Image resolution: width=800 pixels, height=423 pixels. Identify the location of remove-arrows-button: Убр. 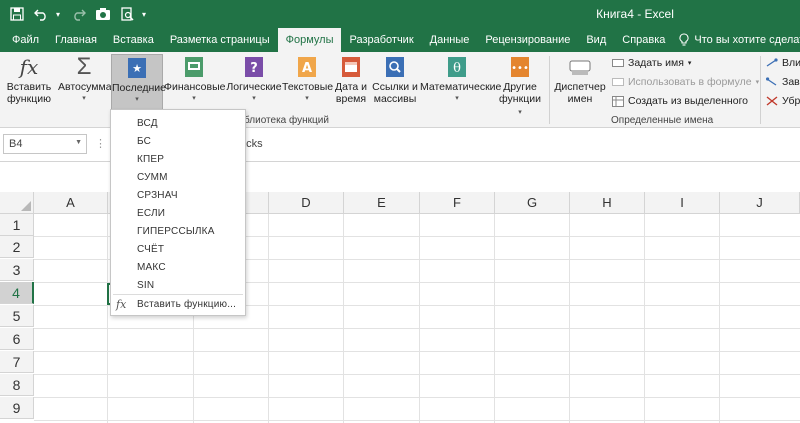
(783, 101).